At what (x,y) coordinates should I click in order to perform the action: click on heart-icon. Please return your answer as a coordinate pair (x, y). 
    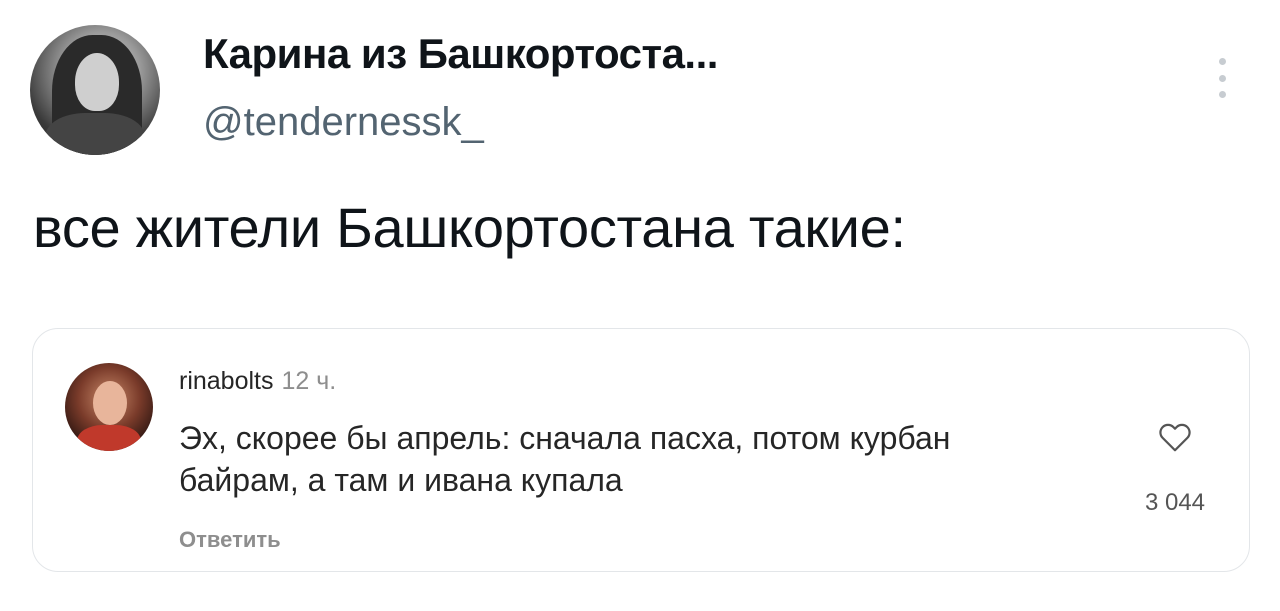
    Looking at the image, I should click on (1175, 436).